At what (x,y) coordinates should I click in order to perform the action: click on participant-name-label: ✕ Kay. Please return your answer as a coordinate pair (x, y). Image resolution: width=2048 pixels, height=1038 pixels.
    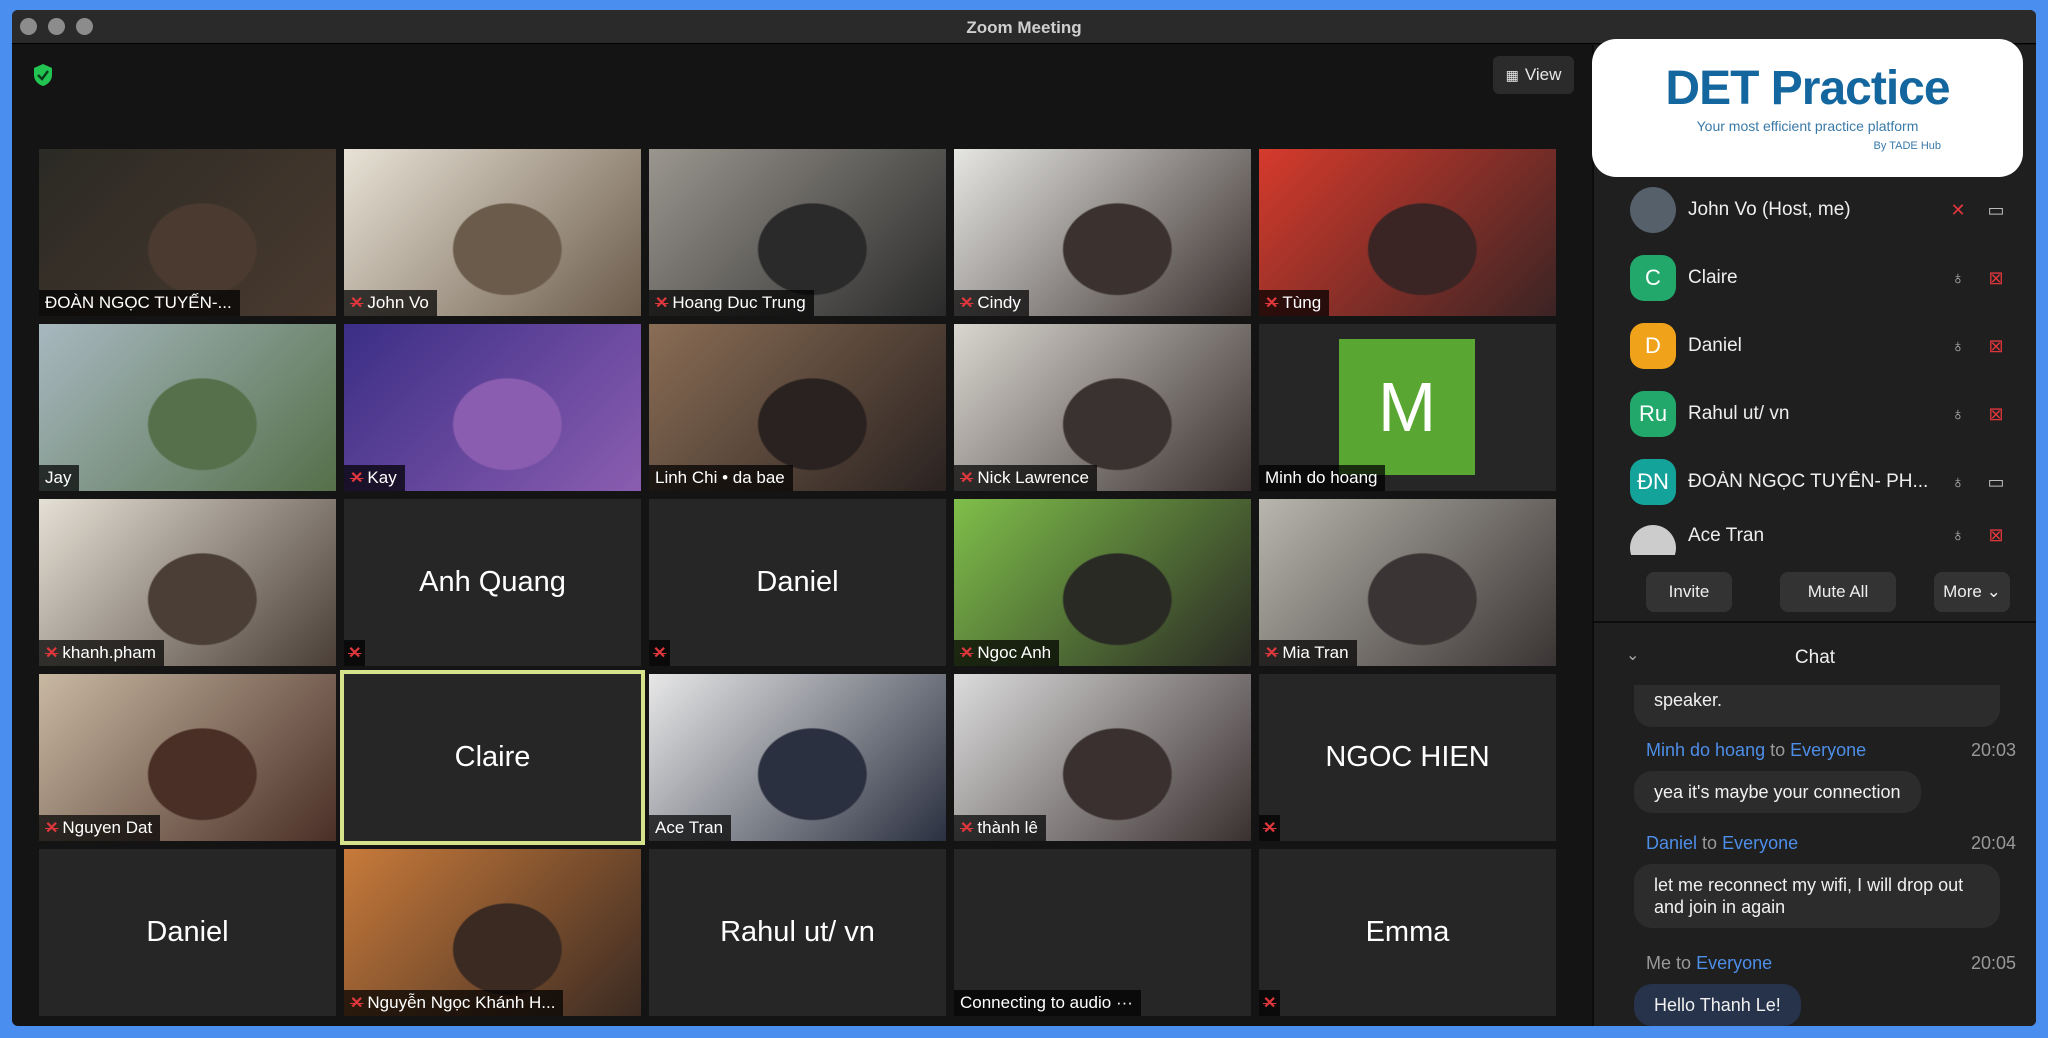
    Looking at the image, I should click on (374, 478).